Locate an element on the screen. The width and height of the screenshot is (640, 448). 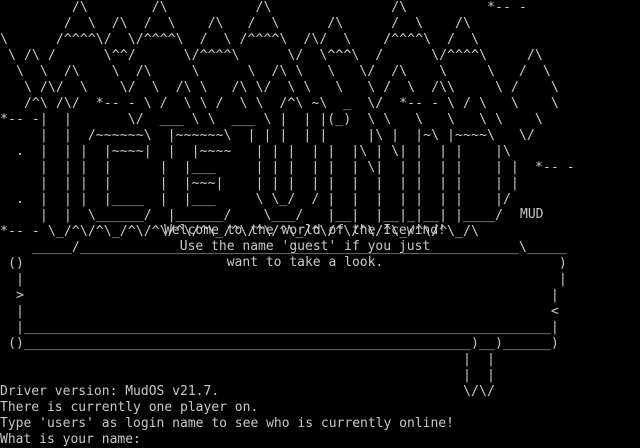
driver-version-line: Driver version: MudOS v21.7. is located at coordinates (110, 391).